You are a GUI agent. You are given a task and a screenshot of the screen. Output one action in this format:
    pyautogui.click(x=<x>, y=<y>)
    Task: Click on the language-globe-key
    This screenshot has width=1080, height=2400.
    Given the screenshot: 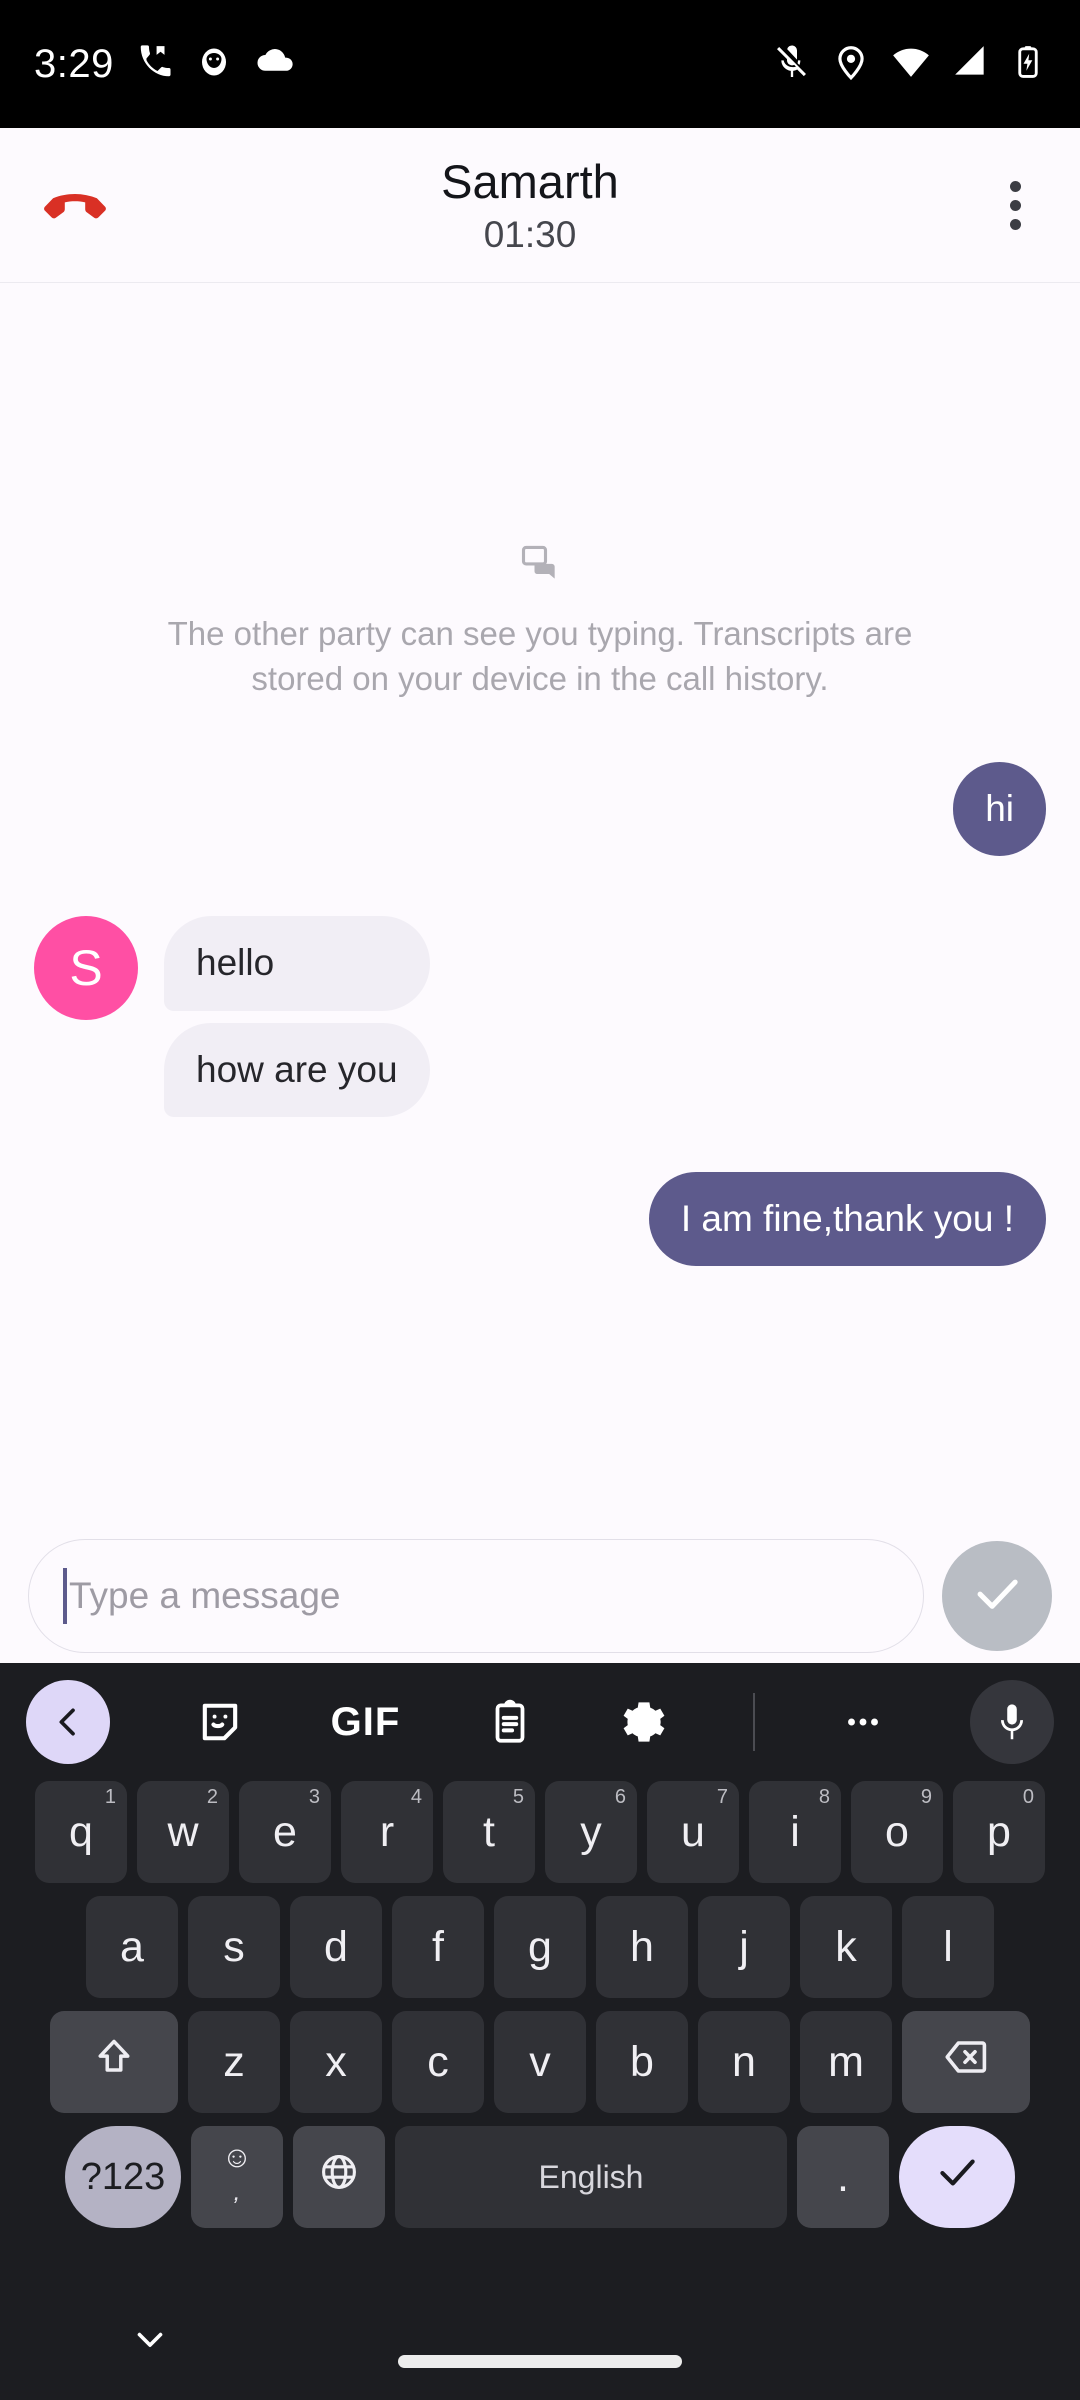 What is the action you would take?
    pyautogui.click(x=339, y=2177)
    